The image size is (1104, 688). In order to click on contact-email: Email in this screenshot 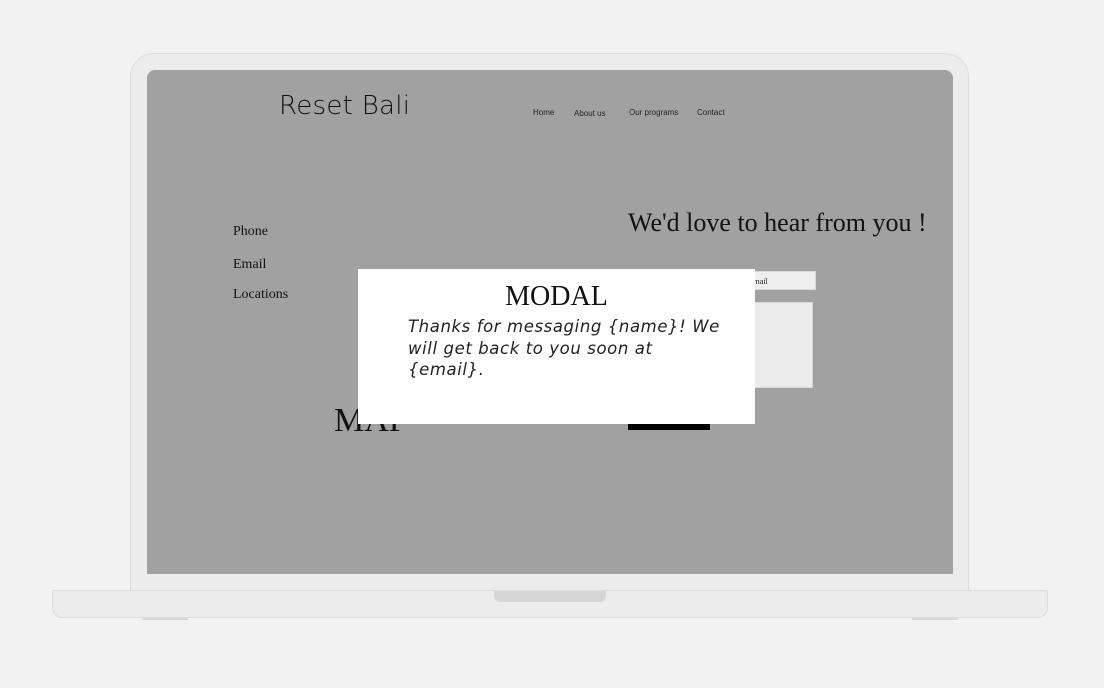, I will do `click(250, 264)`.